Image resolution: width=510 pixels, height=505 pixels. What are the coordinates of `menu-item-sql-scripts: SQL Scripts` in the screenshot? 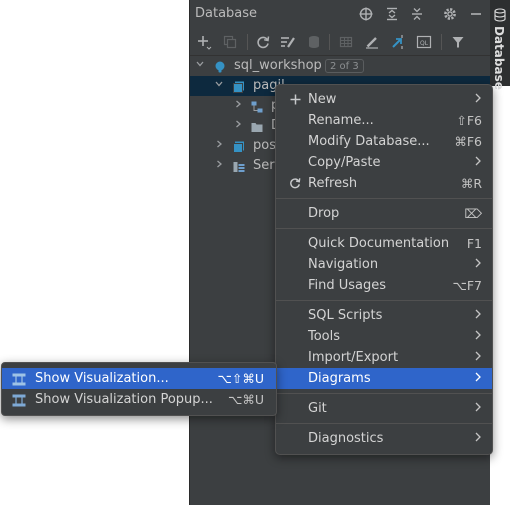 It's located at (384, 315).